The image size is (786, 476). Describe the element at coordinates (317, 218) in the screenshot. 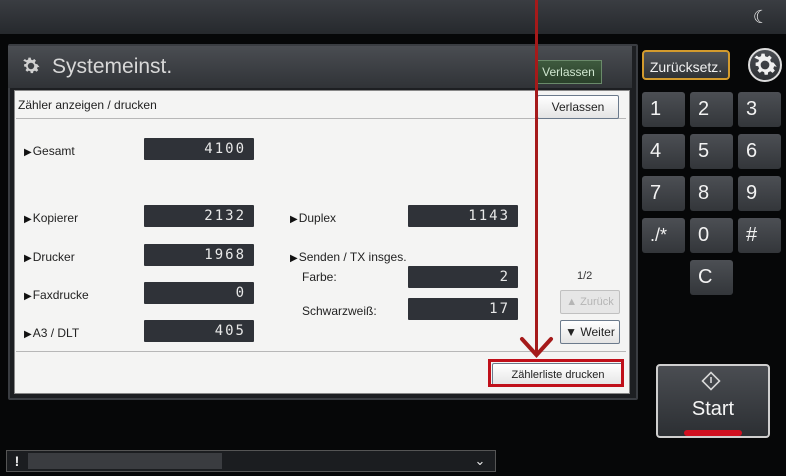

I see `counter-label-text: Duplex` at that location.